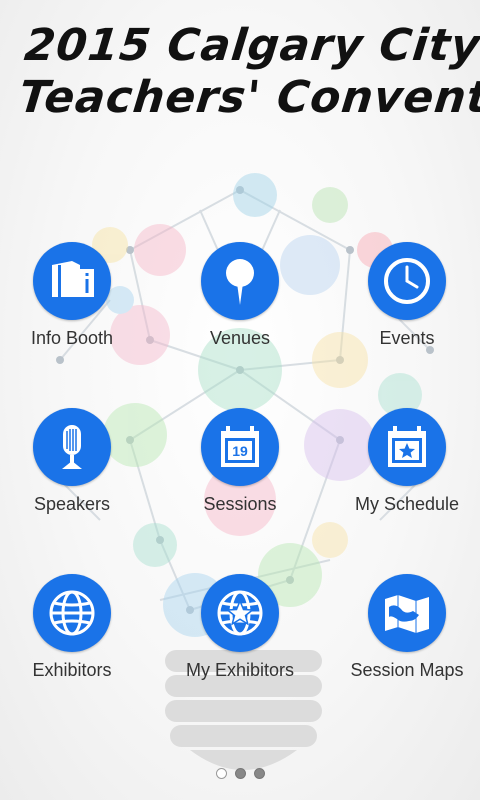  What do you see at coordinates (407, 504) in the screenshot?
I see `my-schedule-label: My Schedule` at bounding box center [407, 504].